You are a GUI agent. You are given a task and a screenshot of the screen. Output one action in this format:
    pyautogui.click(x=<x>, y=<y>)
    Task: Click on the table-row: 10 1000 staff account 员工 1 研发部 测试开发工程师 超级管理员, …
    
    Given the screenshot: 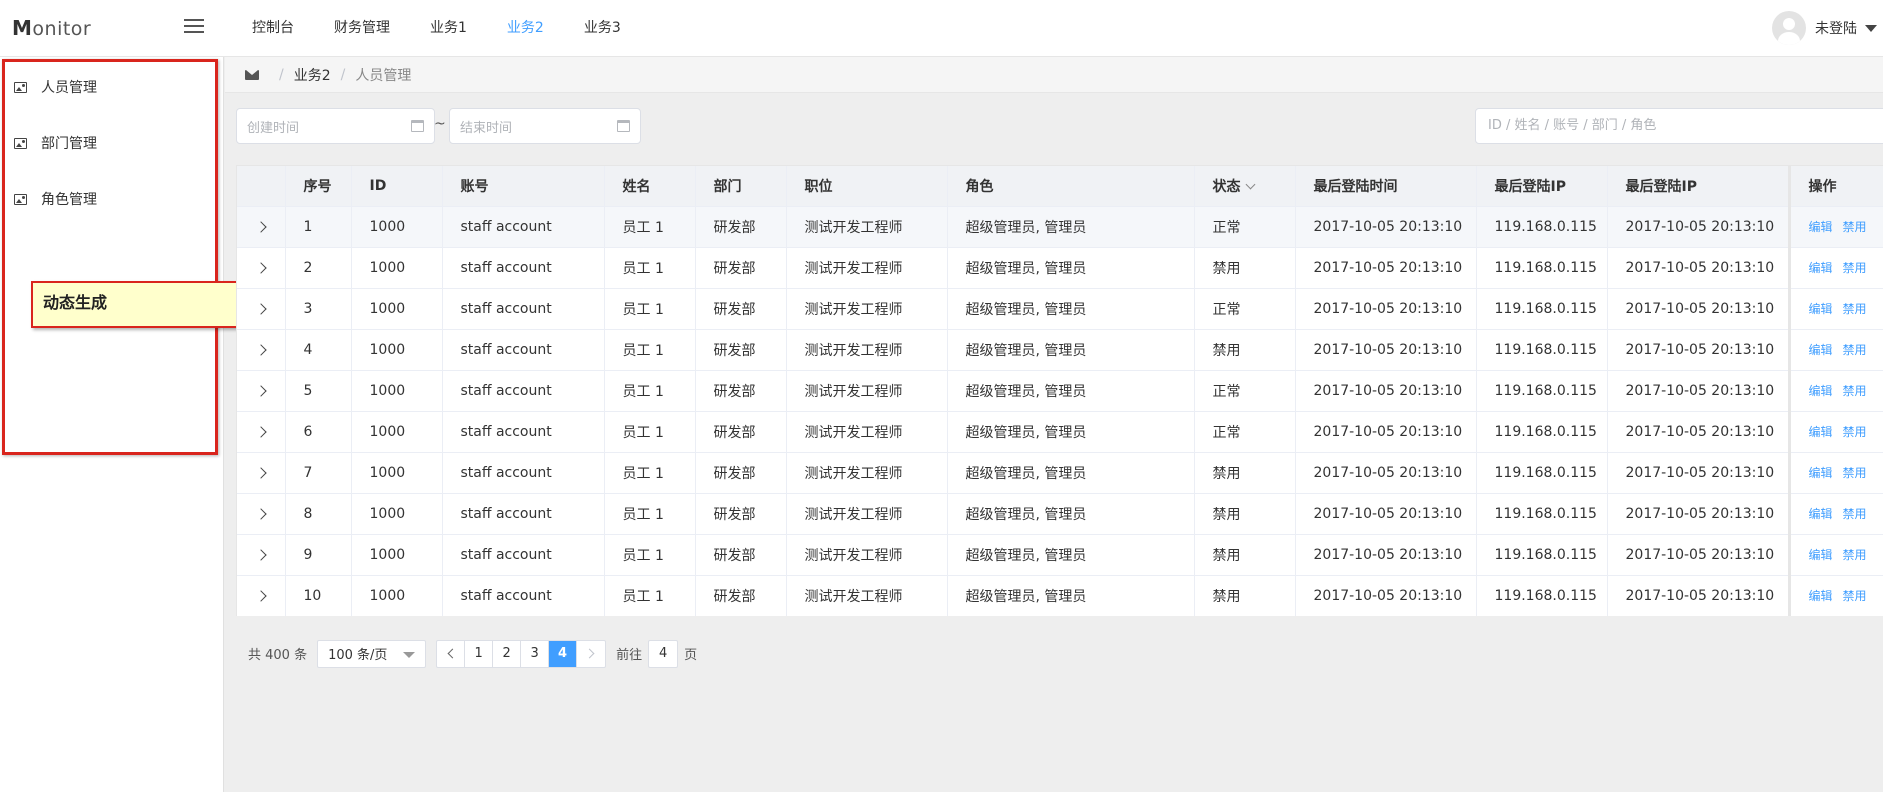 What is the action you would take?
    pyautogui.click(x=1060, y=595)
    